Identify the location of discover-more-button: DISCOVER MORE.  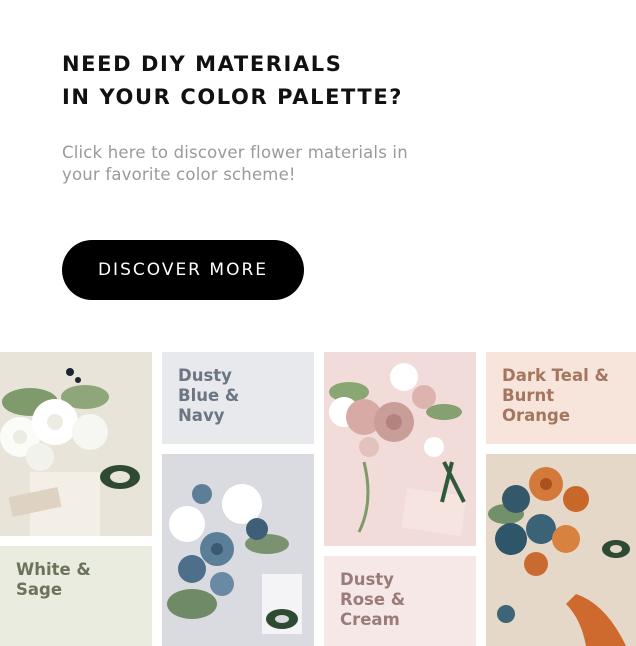
(183, 270).